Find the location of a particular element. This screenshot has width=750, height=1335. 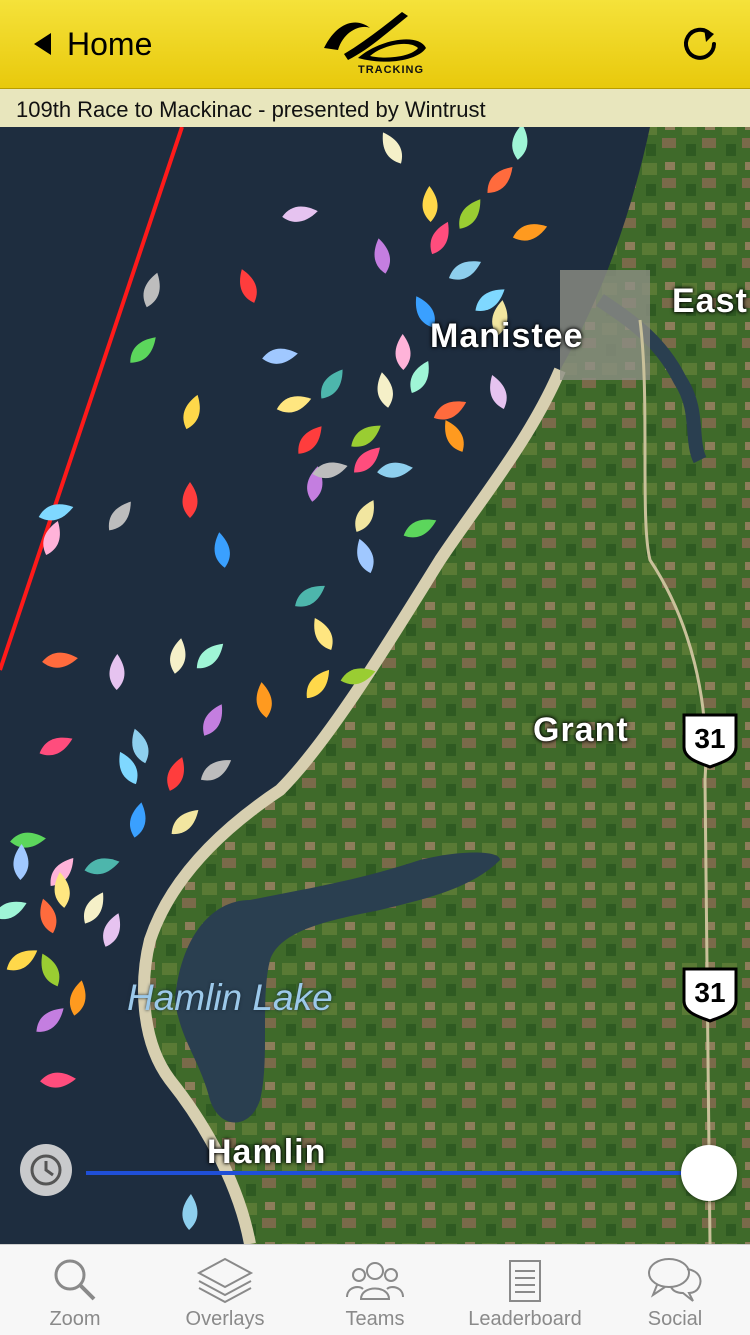

tab-teams: Teams is located at coordinates (375, 1290).